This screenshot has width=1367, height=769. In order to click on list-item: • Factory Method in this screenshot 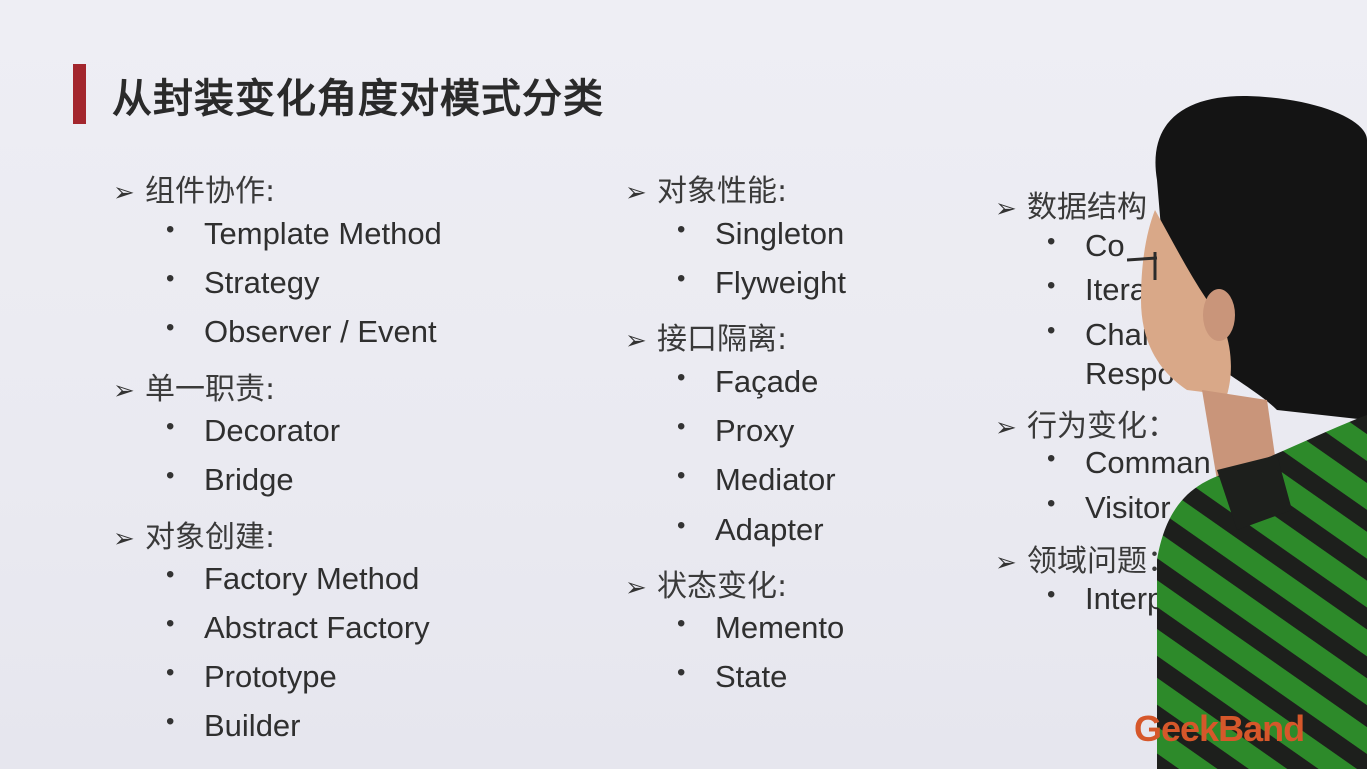, I will do `click(293, 578)`.